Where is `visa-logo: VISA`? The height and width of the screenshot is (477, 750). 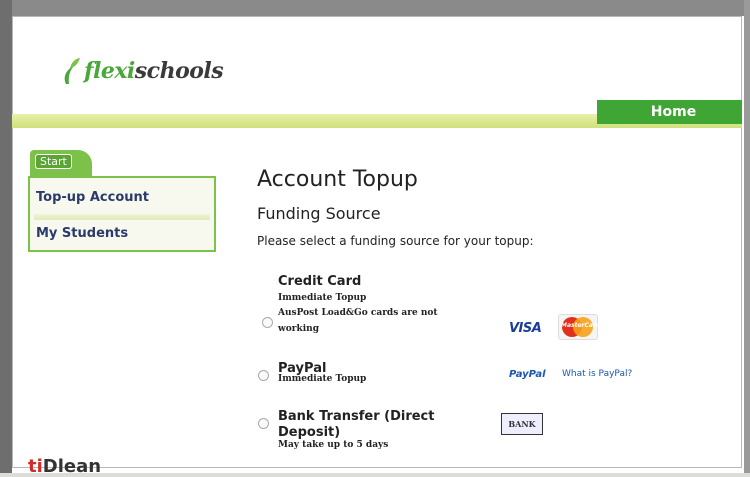
visa-logo: VISA is located at coordinates (525, 328).